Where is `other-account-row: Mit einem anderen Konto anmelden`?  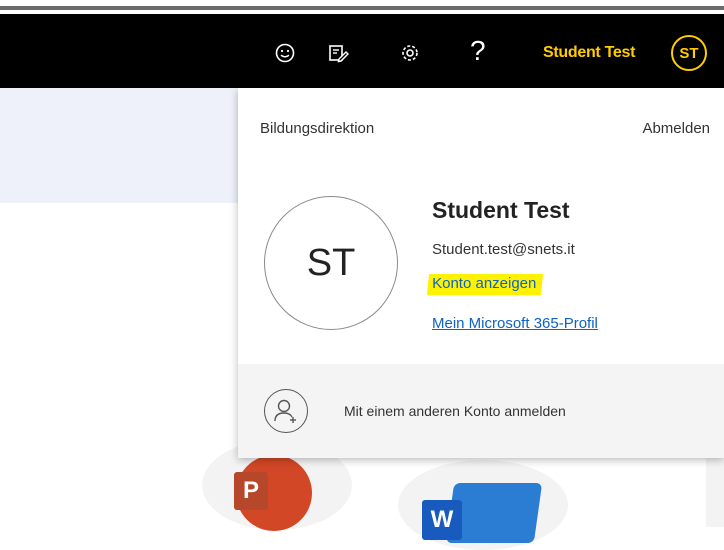
other-account-row: Mit einem anderen Konto anmelden is located at coordinates (481, 411).